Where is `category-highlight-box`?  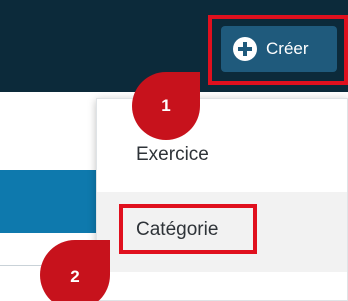
category-highlight-box is located at coordinates (188, 229).